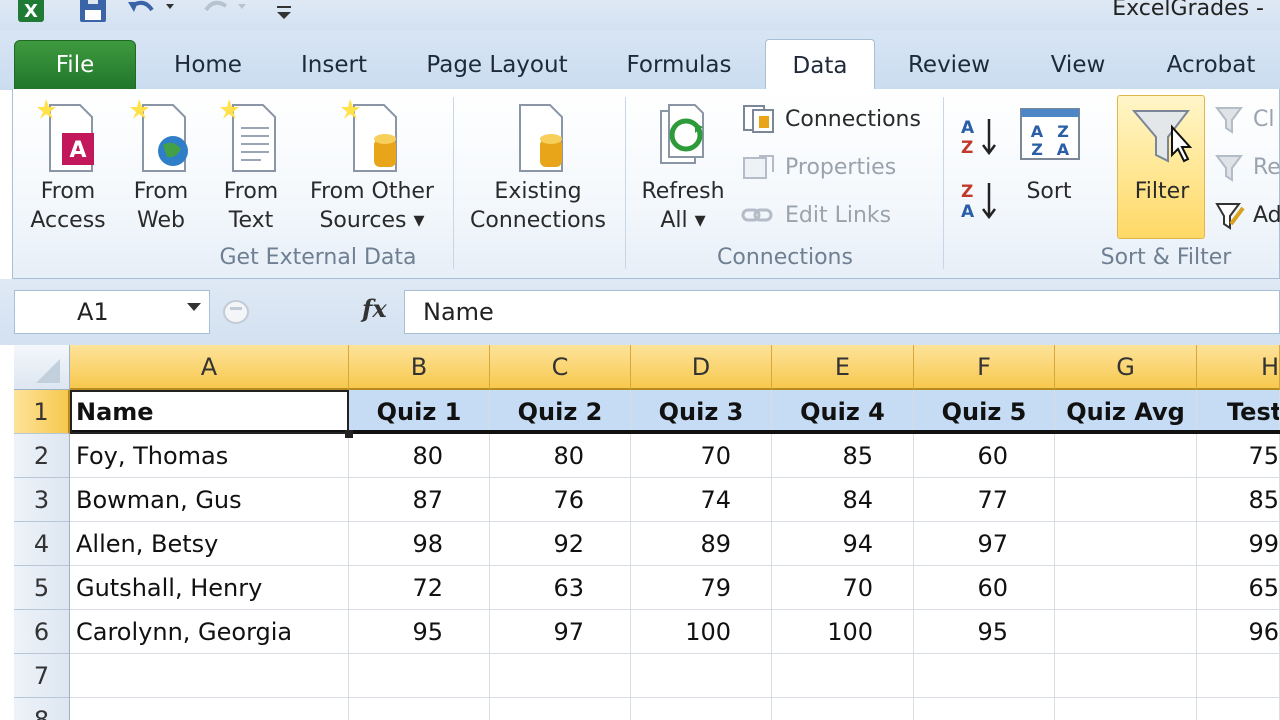  I want to click on cell-c8, so click(560, 709).